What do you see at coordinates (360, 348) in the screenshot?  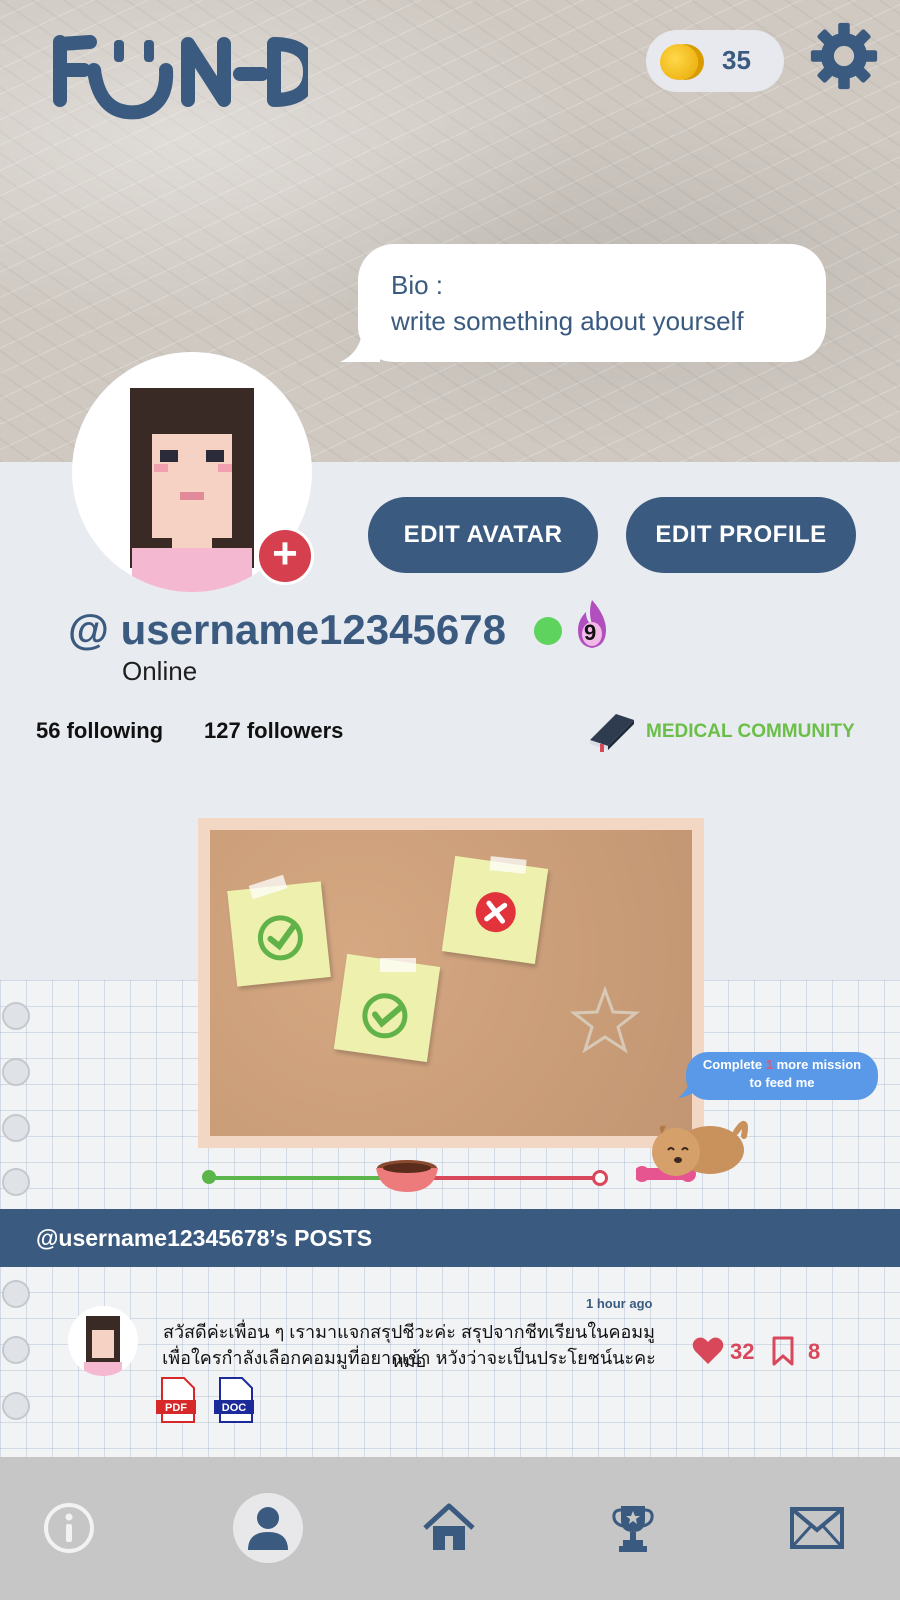 I see `bio-bubble-tail` at bounding box center [360, 348].